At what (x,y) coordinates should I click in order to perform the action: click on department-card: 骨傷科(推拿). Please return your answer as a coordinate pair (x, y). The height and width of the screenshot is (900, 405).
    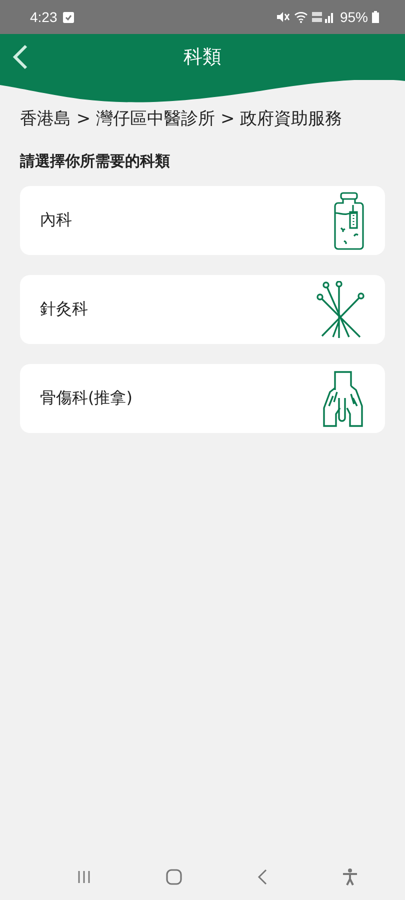
    Looking at the image, I should click on (202, 398).